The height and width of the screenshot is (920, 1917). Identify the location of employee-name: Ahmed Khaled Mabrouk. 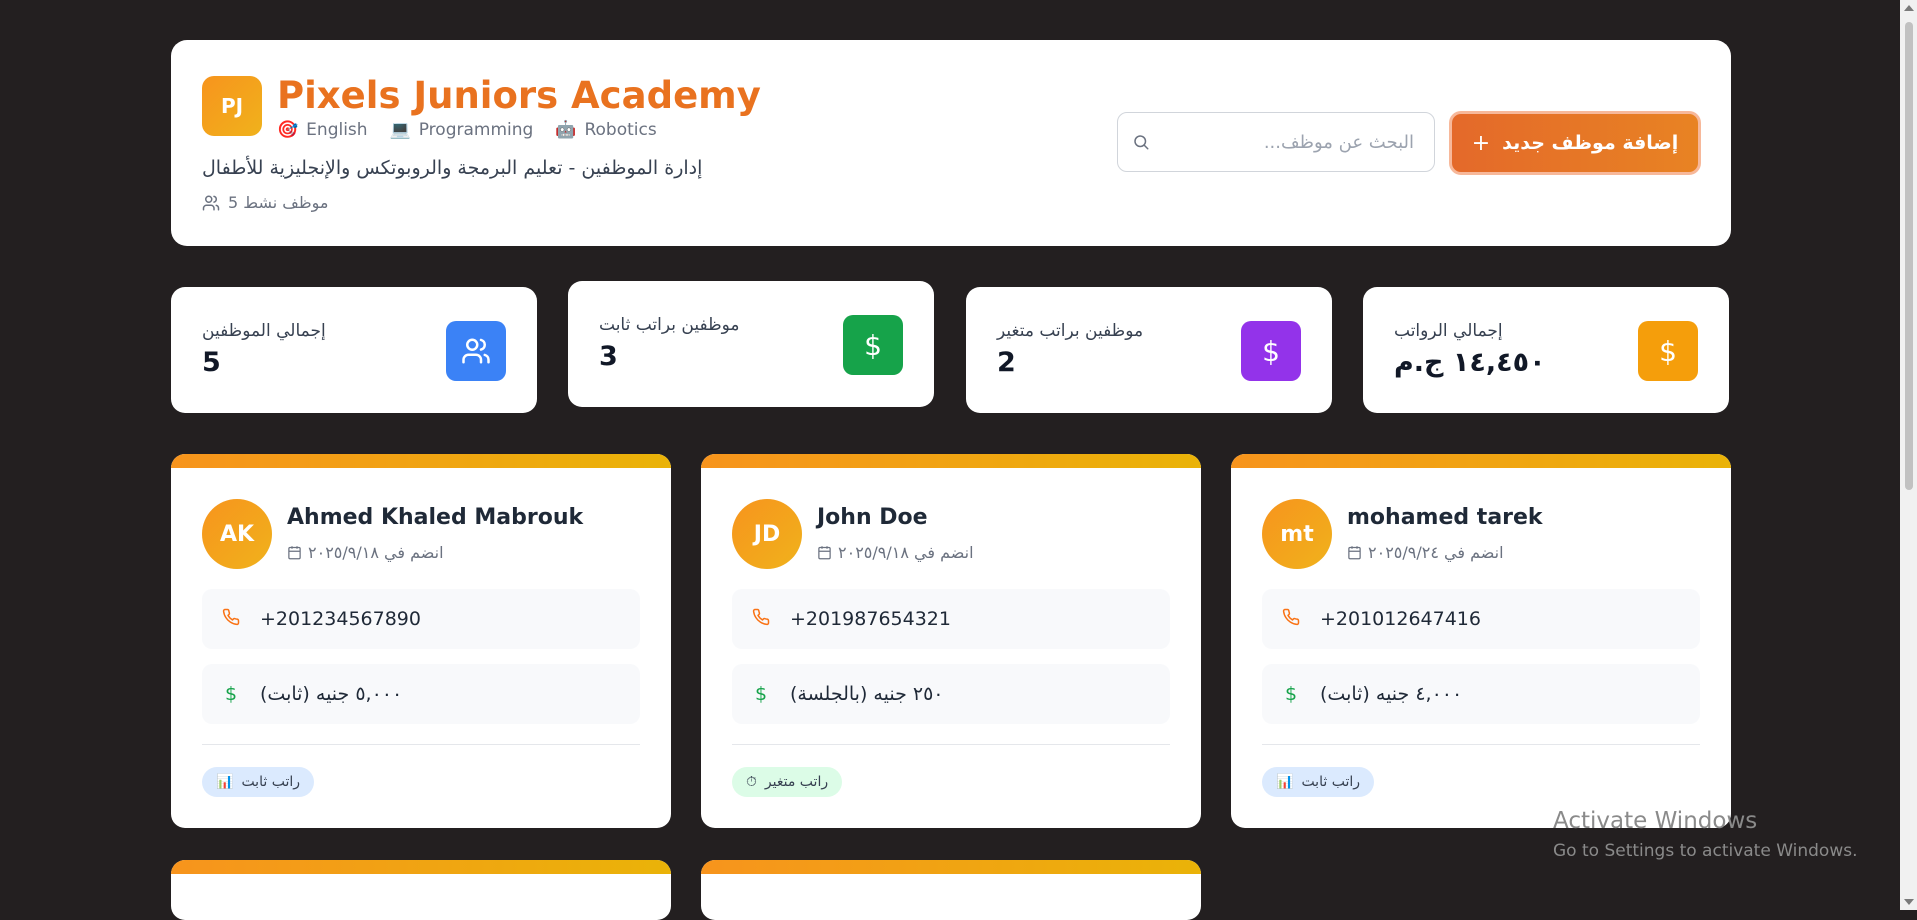
(435, 517).